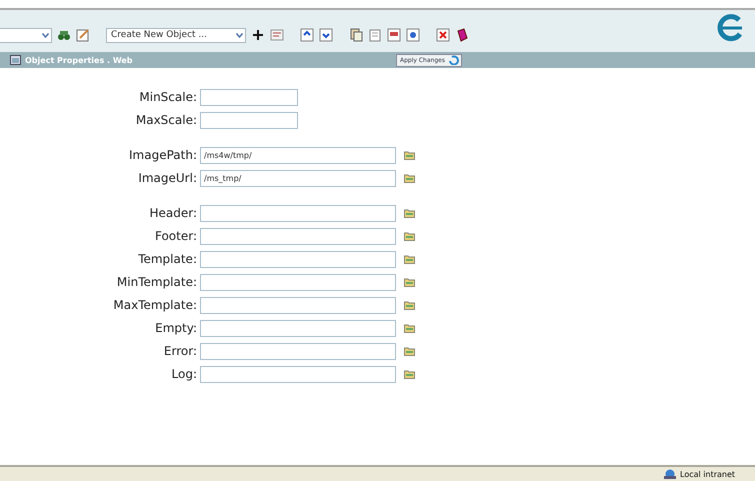  What do you see at coordinates (356, 35) in the screenshot?
I see `copy-icon` at bounding box center [356, 35].